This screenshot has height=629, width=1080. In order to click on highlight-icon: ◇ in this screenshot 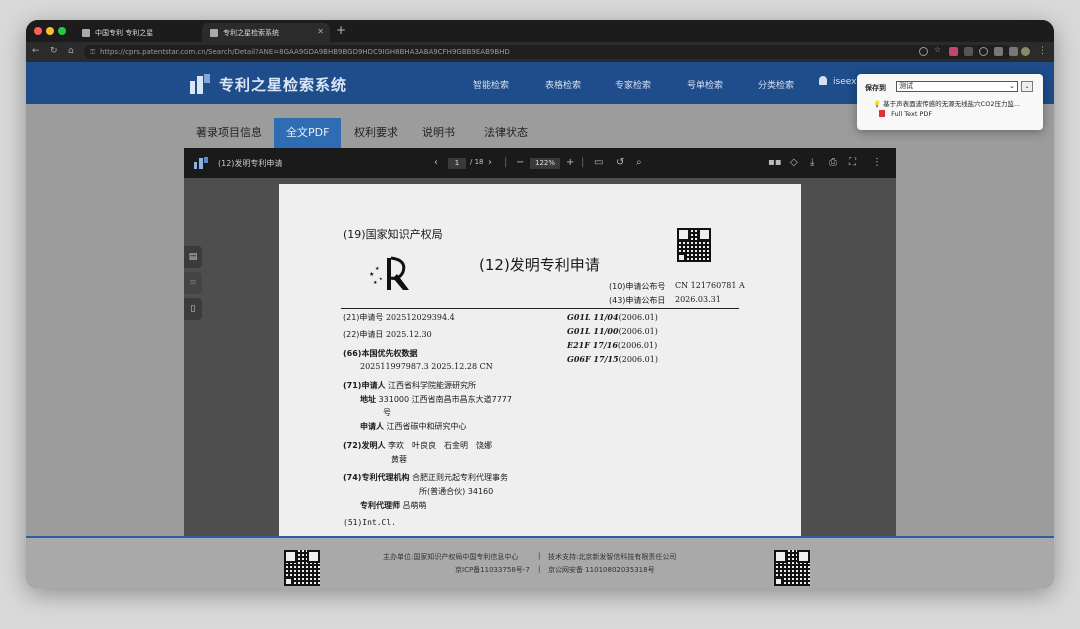, I will do `click(794, 162)`.